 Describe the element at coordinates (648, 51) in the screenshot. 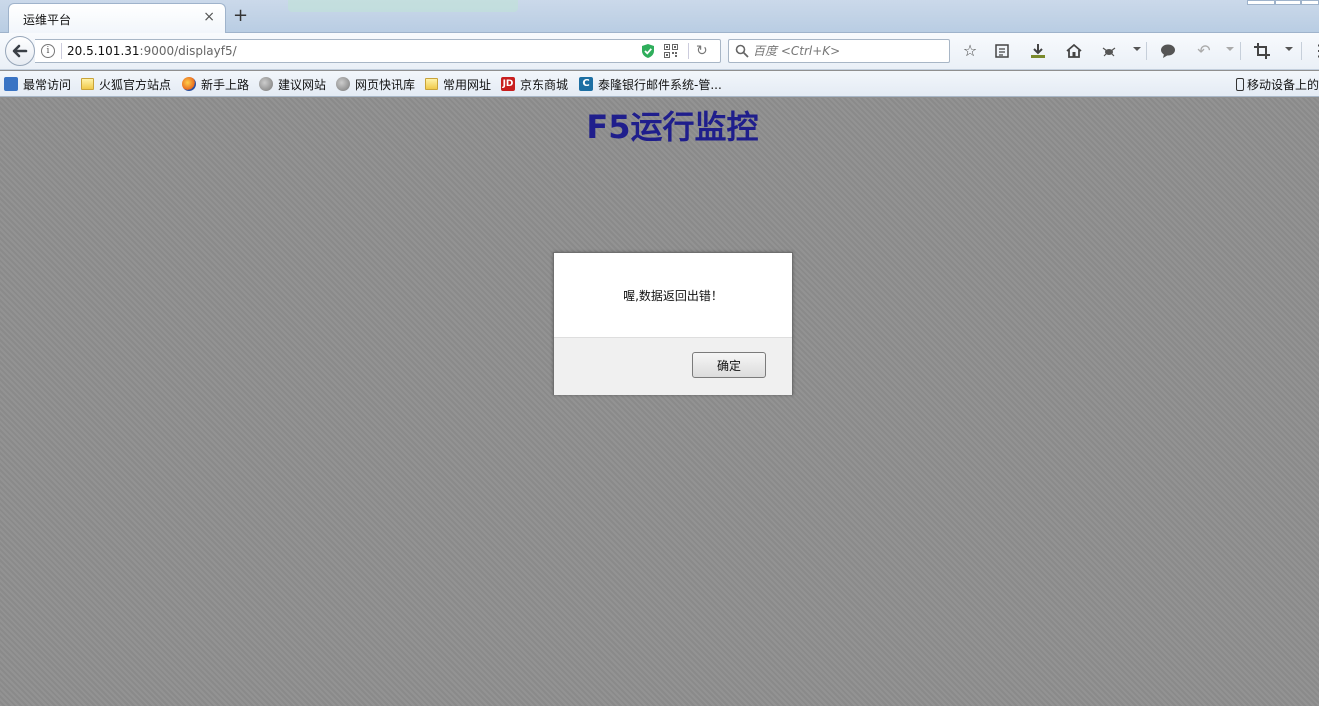

I see `shield-icon` at that location.